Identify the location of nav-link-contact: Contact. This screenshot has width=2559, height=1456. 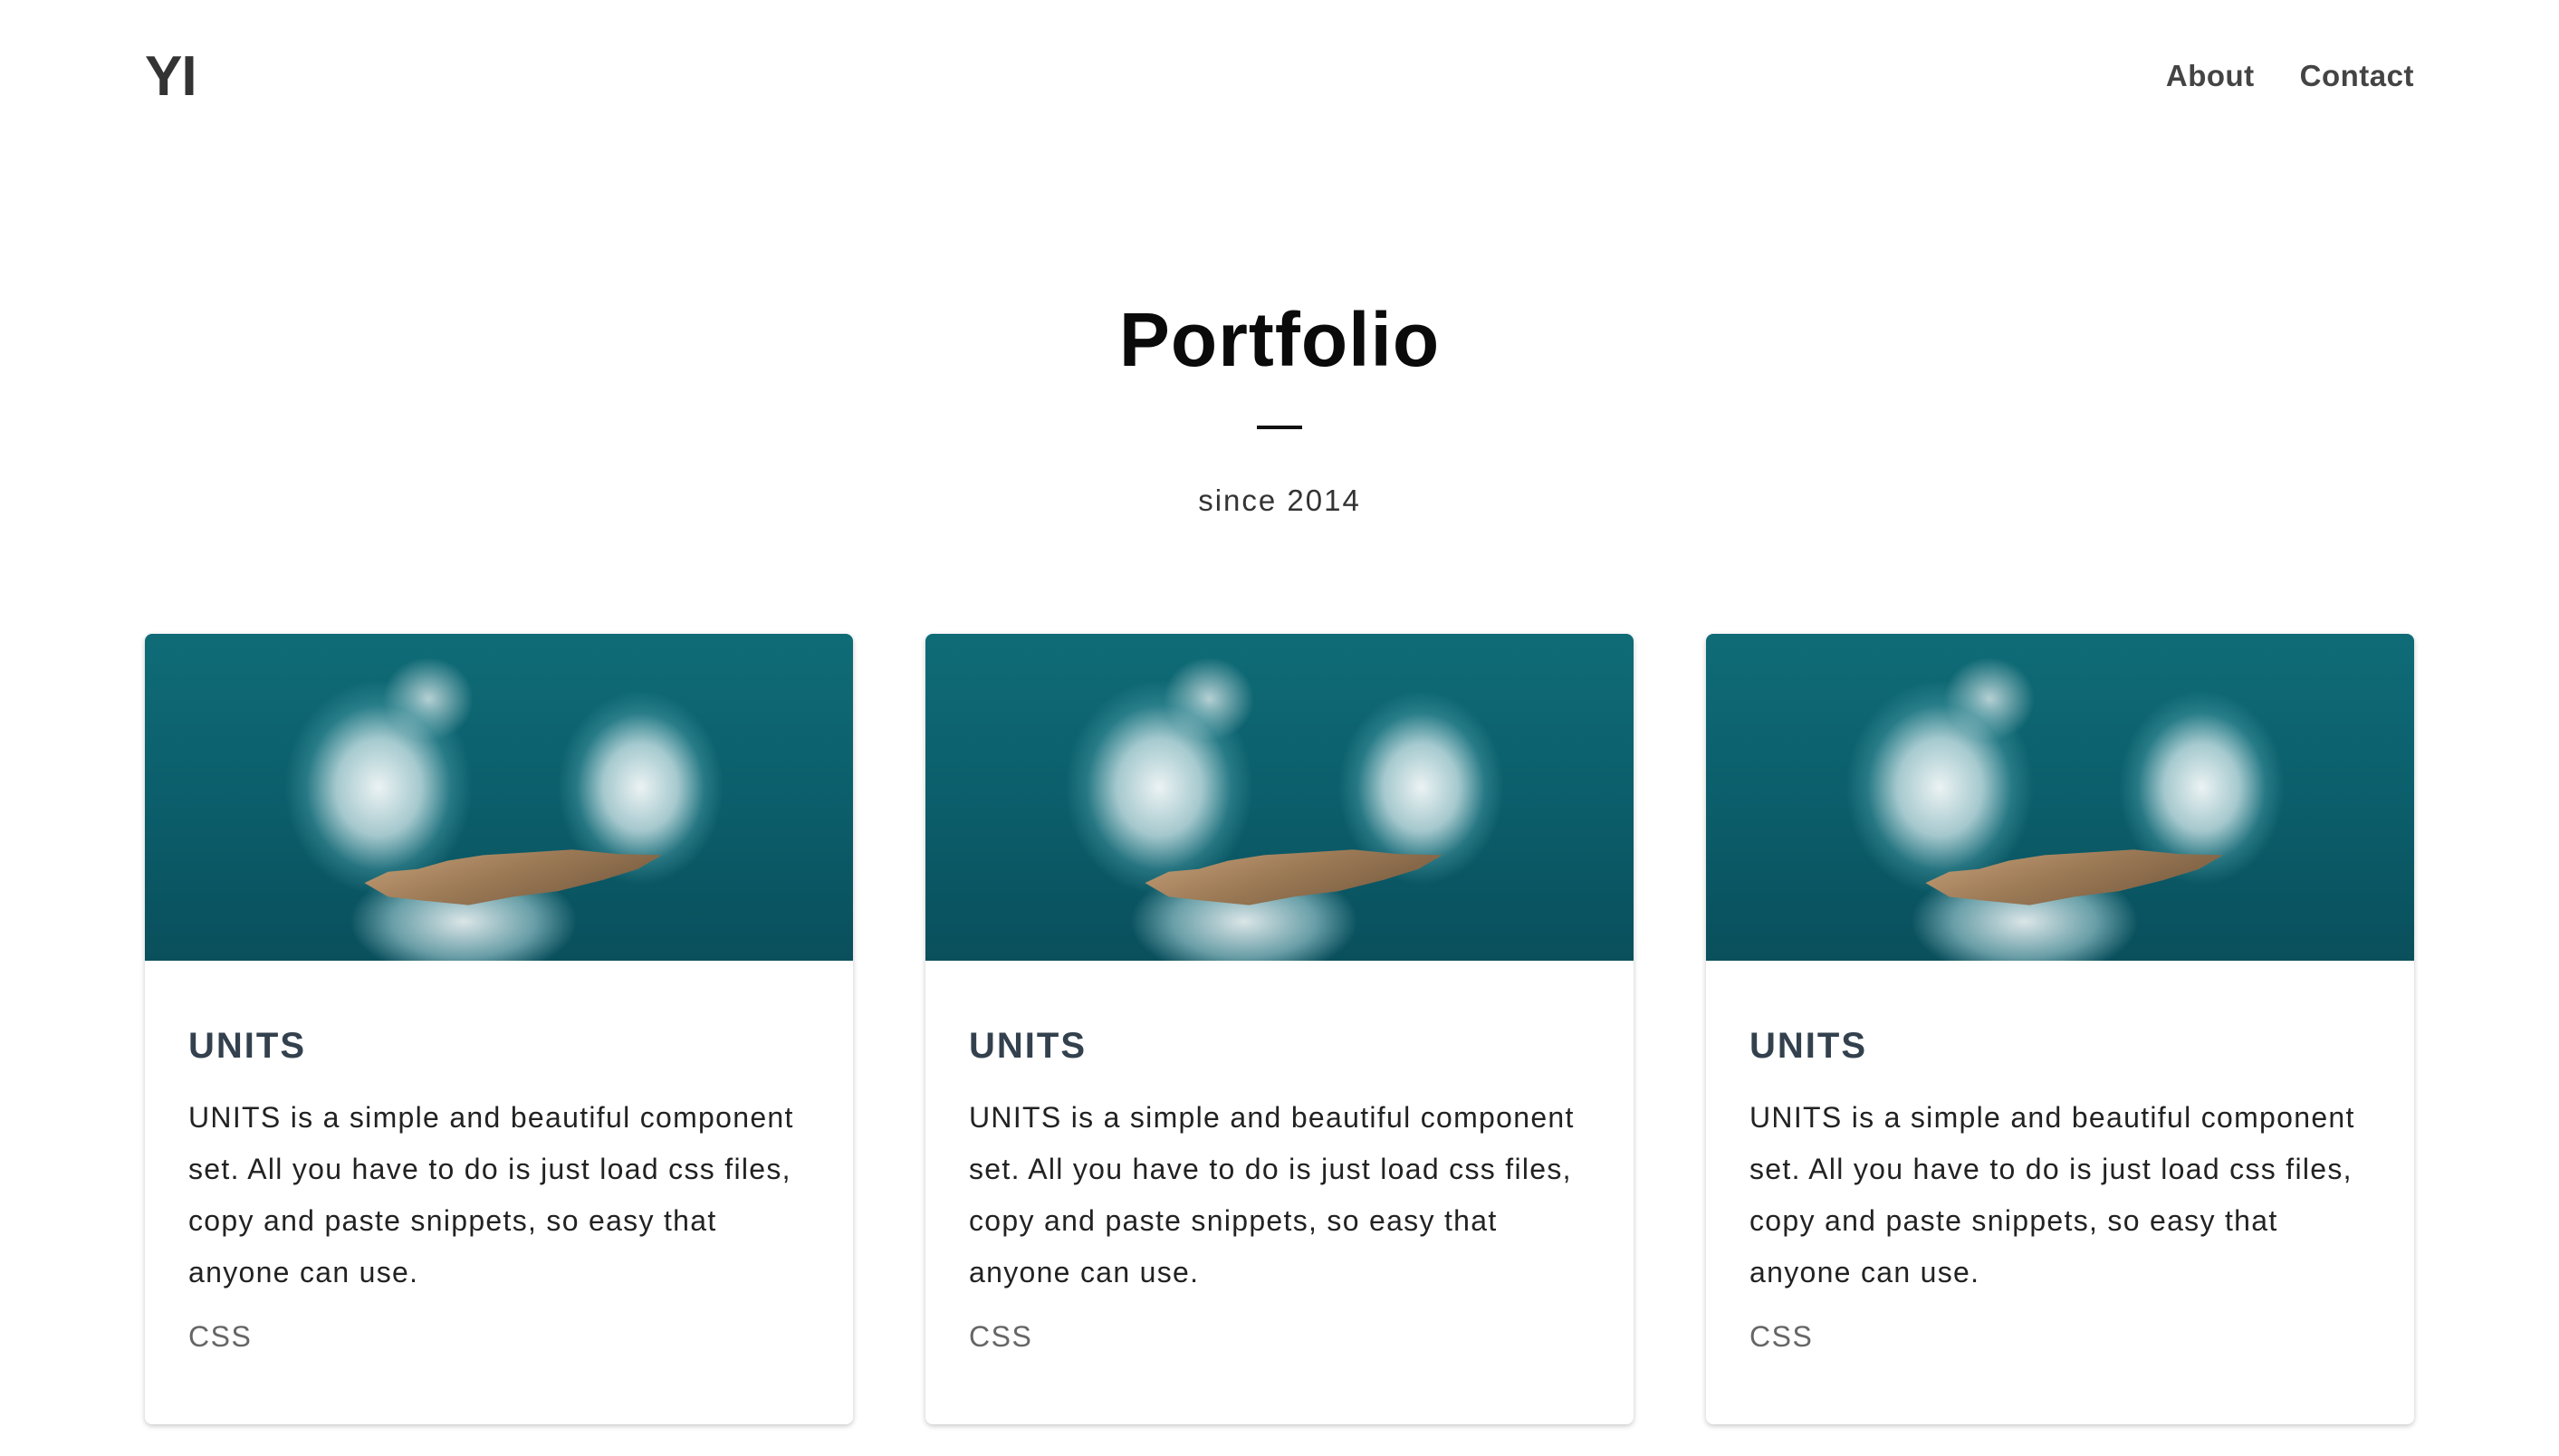
(2357, 76).